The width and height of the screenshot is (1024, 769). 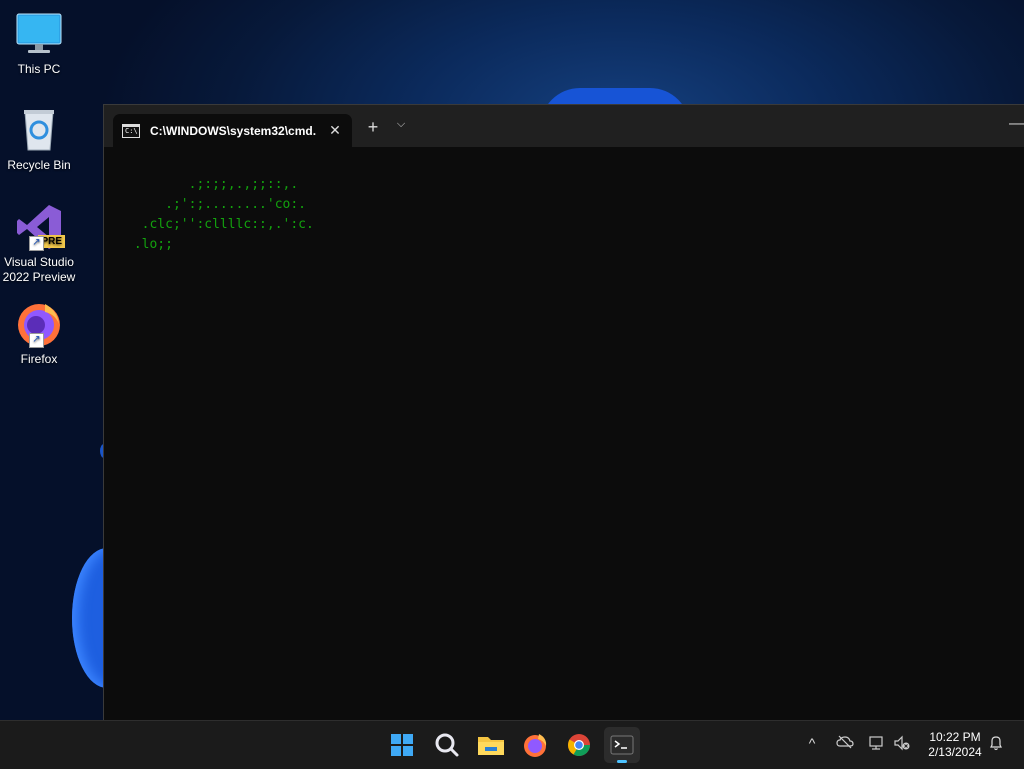 I want to click on file-explorer-icon, so click(x=491, y=746).